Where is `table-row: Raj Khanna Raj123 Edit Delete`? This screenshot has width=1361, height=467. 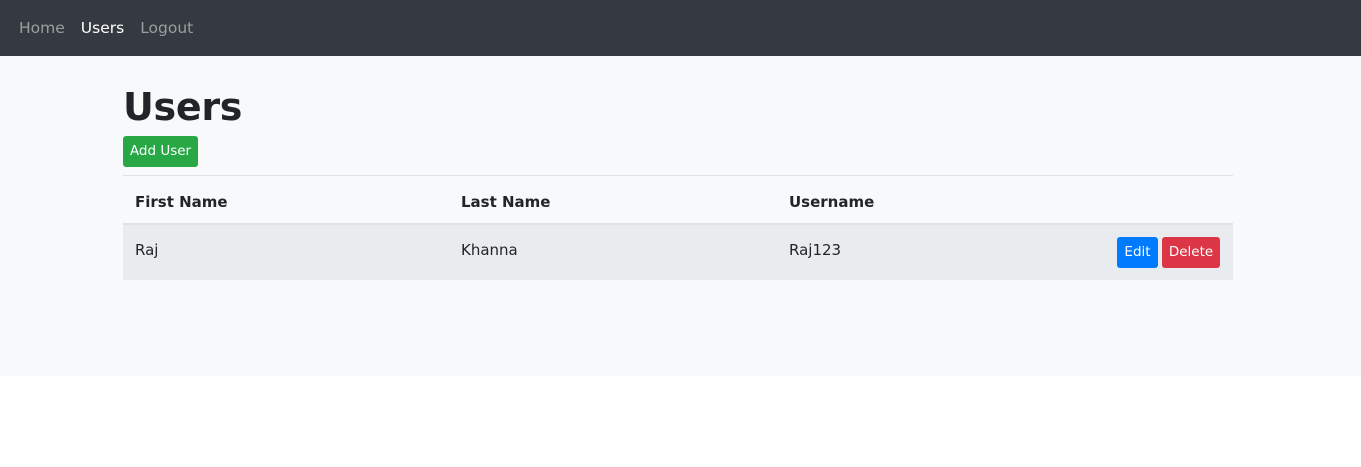
table-row: Raj Khanna Raj123 Edit Delete is located at coordinates (678, 252).